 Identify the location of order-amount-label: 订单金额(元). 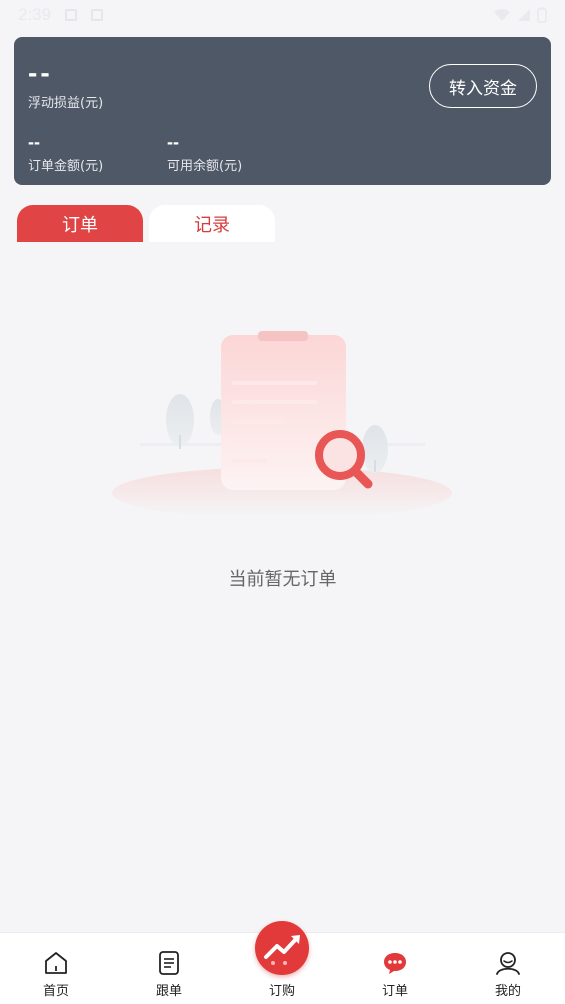
(66, 166).